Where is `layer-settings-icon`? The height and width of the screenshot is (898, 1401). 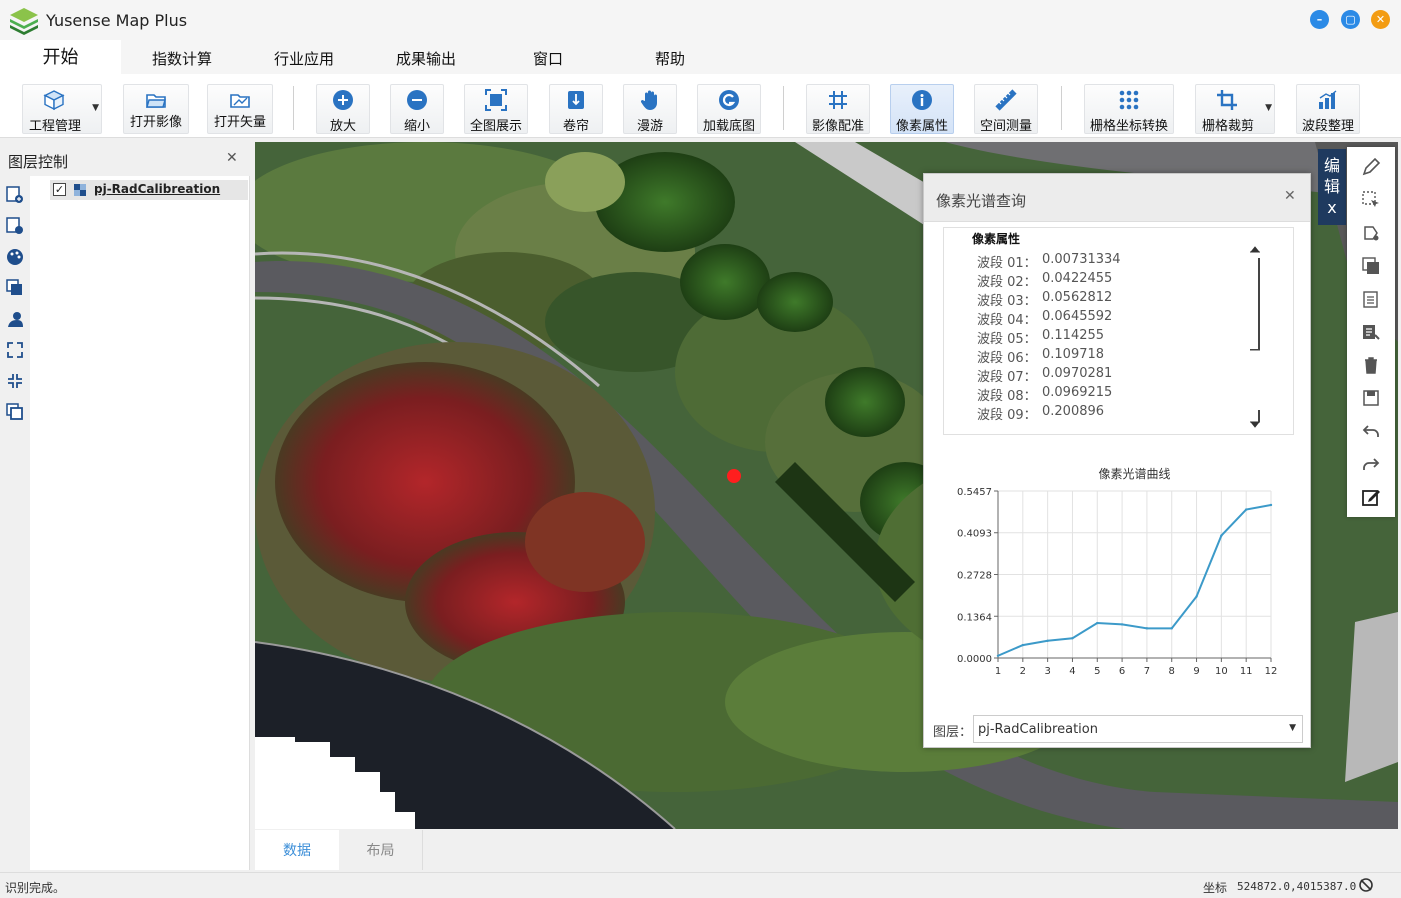 layer-settings-icon is located at coordinates (15, 226).